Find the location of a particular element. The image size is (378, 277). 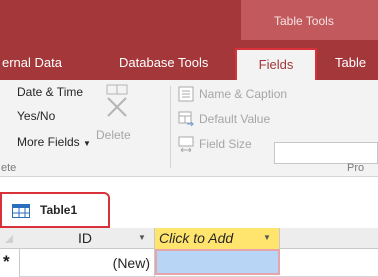

new-record-asterisk-icon: * is located at coordinates (6, 261).